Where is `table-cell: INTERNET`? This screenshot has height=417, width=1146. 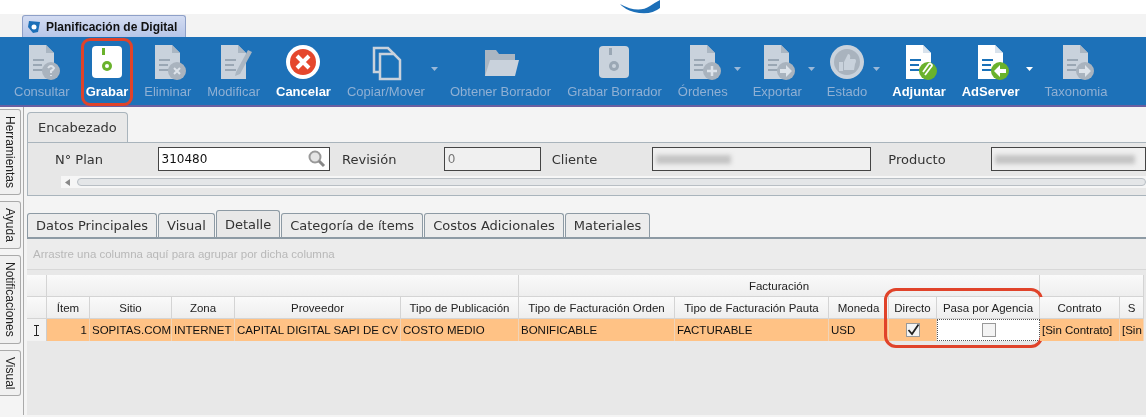
table-cell: INTERNET is located at coordinates (203, 330).